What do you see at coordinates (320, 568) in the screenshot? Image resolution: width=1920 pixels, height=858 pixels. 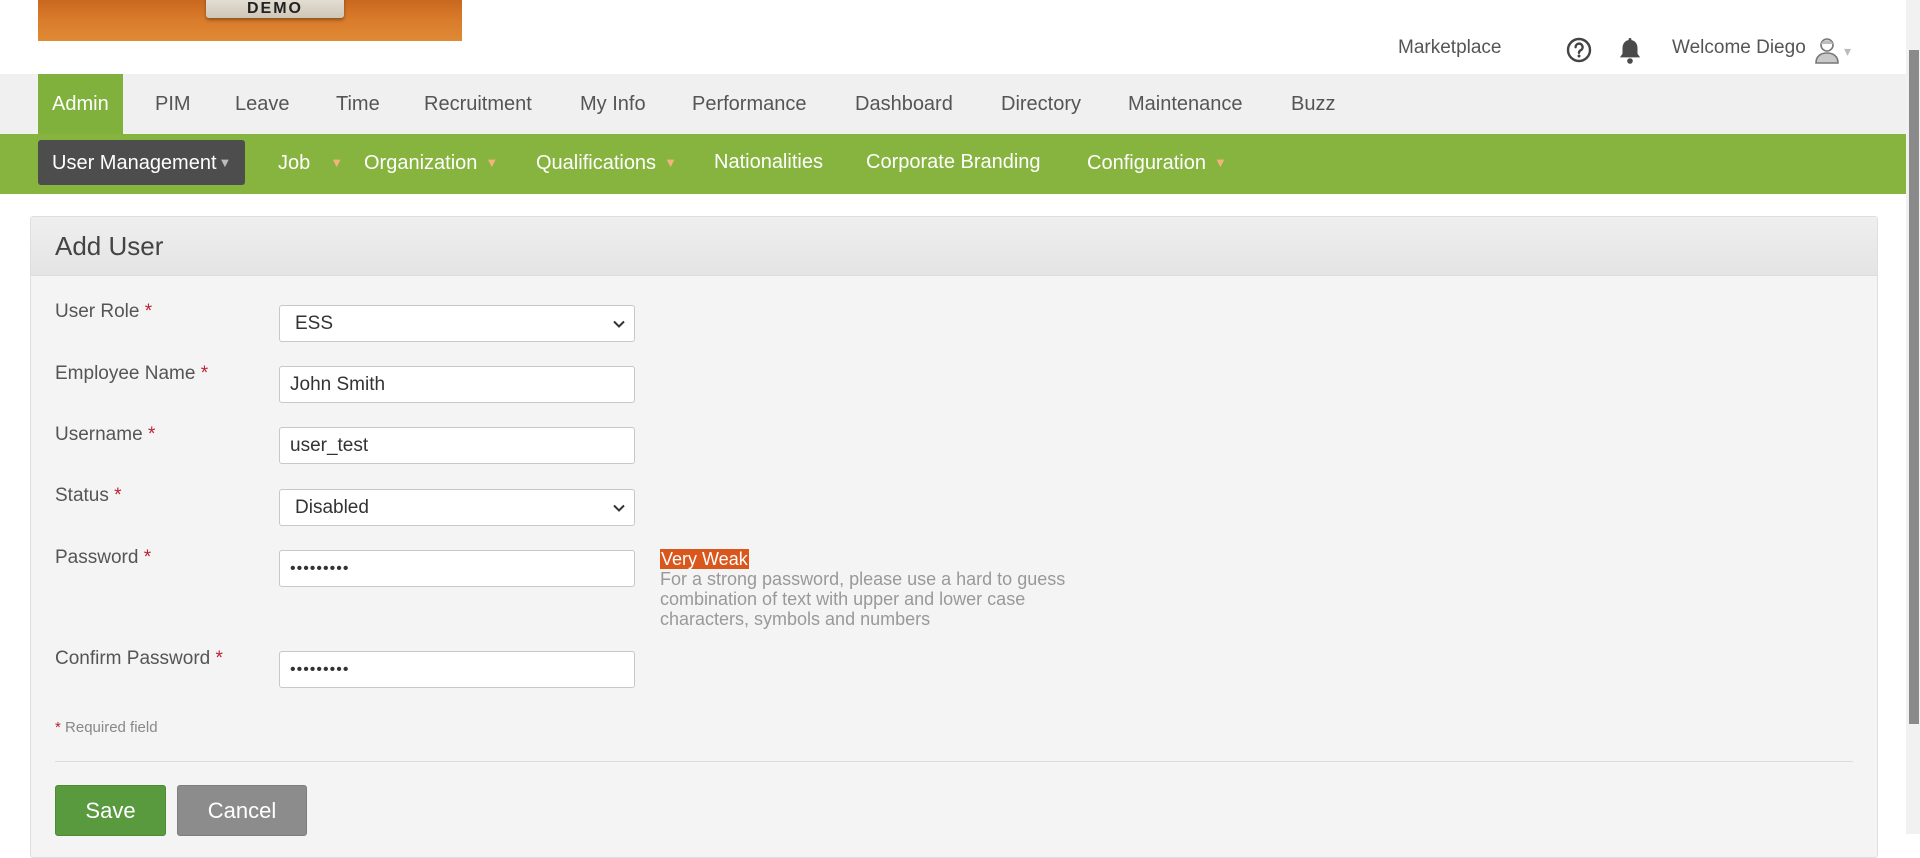 I see `password-value: •••••••••` at bounding box center [320, 568].